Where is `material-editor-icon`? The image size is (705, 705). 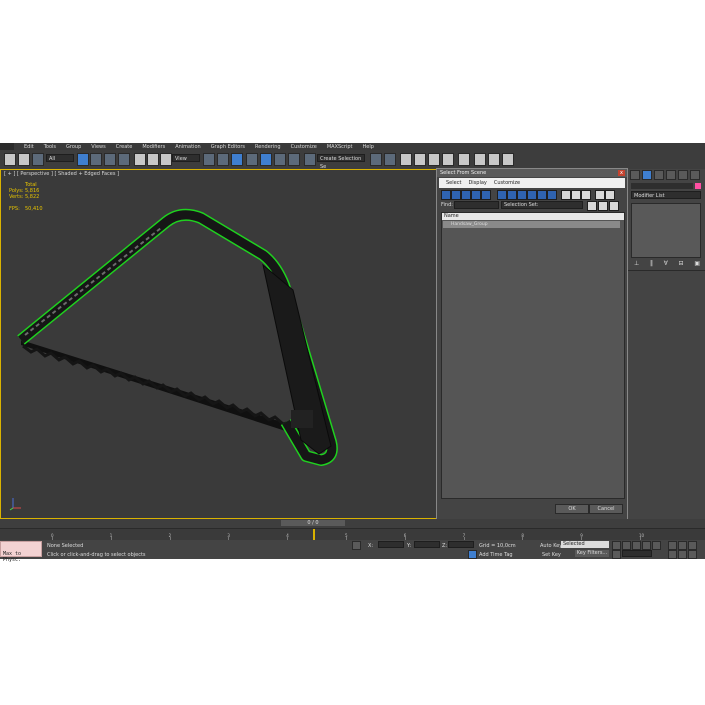 material-editor-icon is located at coordinates (464, 159).